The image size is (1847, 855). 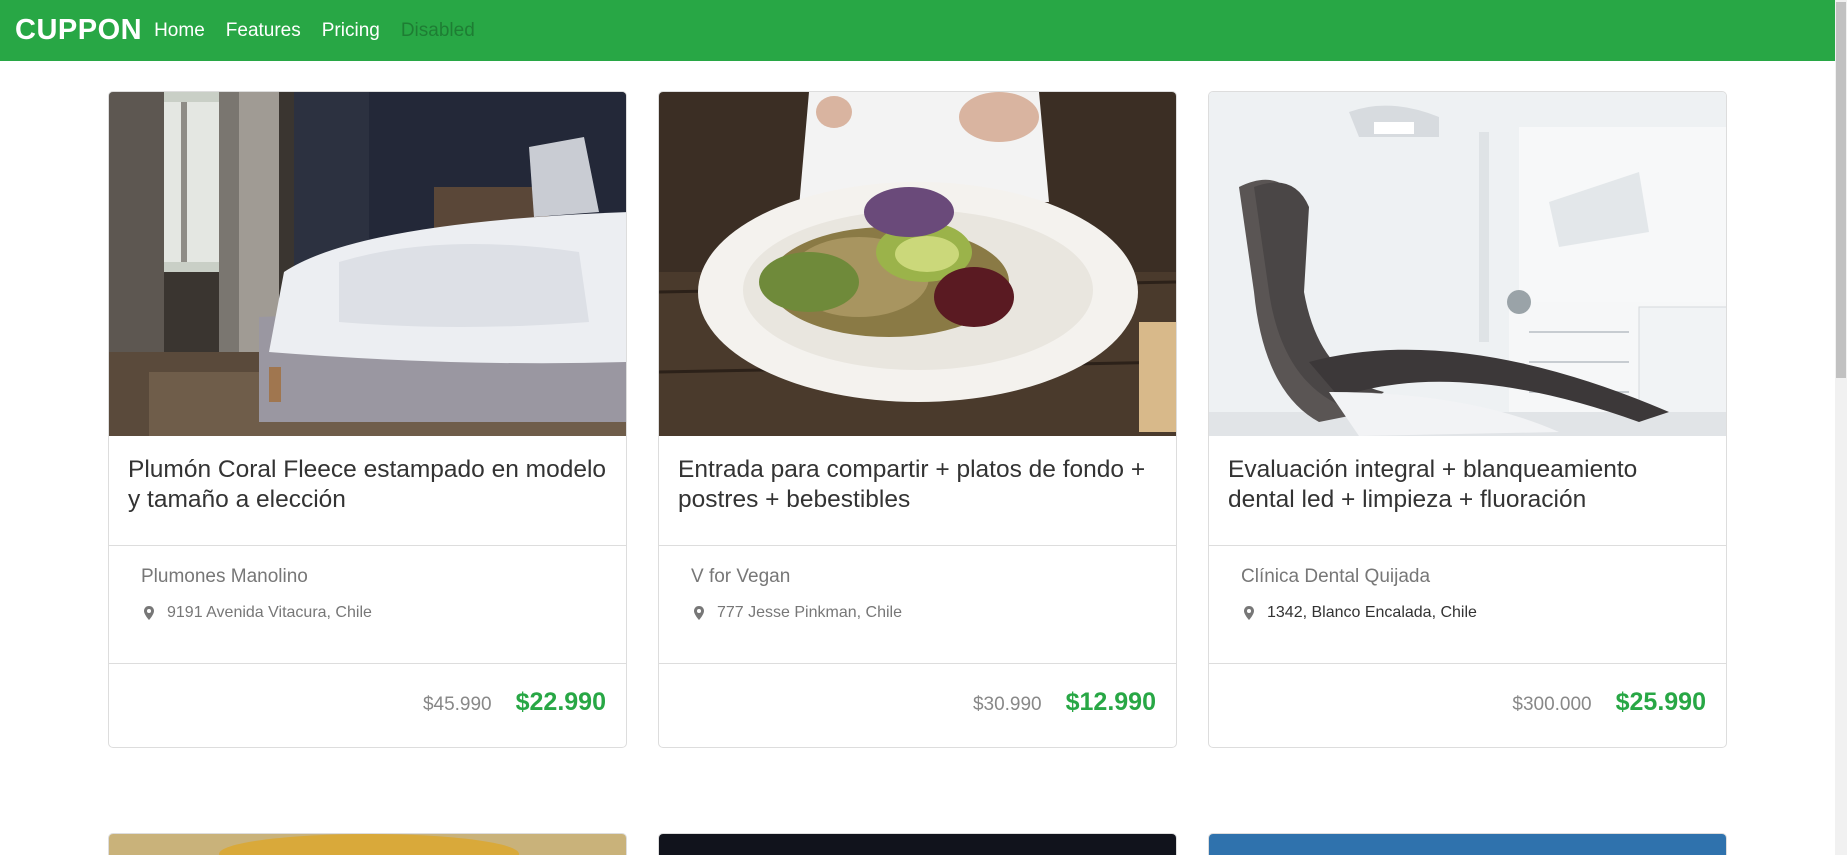 What do you see at coordinates (367, 705) in the screenshot?
I see `card-footer: $45.990 $22.990` at bounding box center [367, 705].